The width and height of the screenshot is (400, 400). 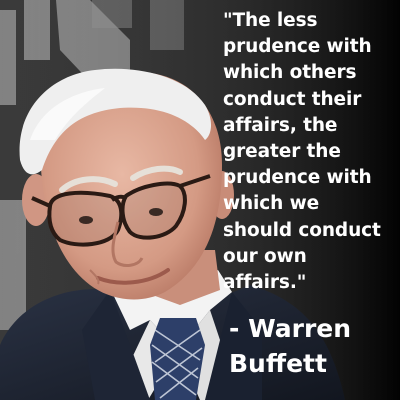 I want to click on quote-line: "The less, so click(x=270, y=20).